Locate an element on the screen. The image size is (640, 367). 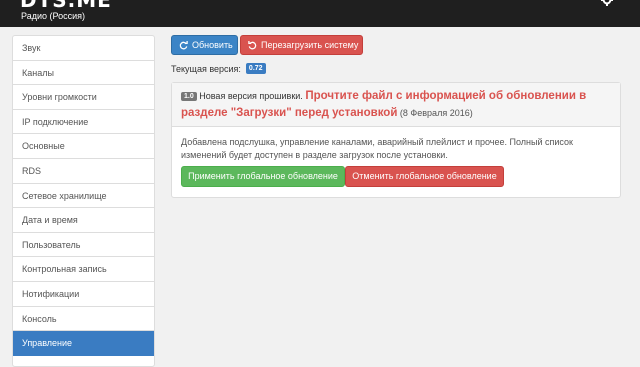
gear-icon is located at coordinates (607, 3).